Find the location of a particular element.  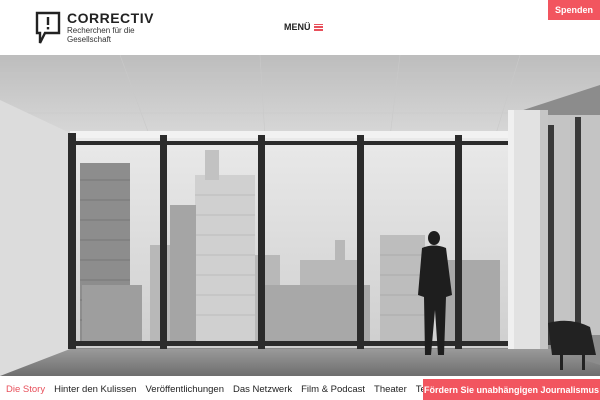

logo-name: CORRECTIV is located at coordinates (110, 18).